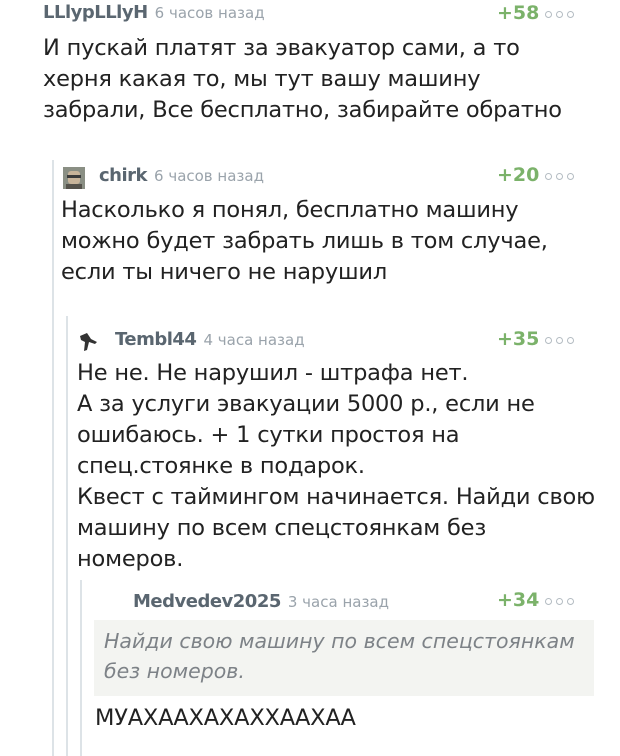 Image resolution: width=620 pixels, height=756 pixels. I want to click on comment-rating: +34, so click(518, 600).